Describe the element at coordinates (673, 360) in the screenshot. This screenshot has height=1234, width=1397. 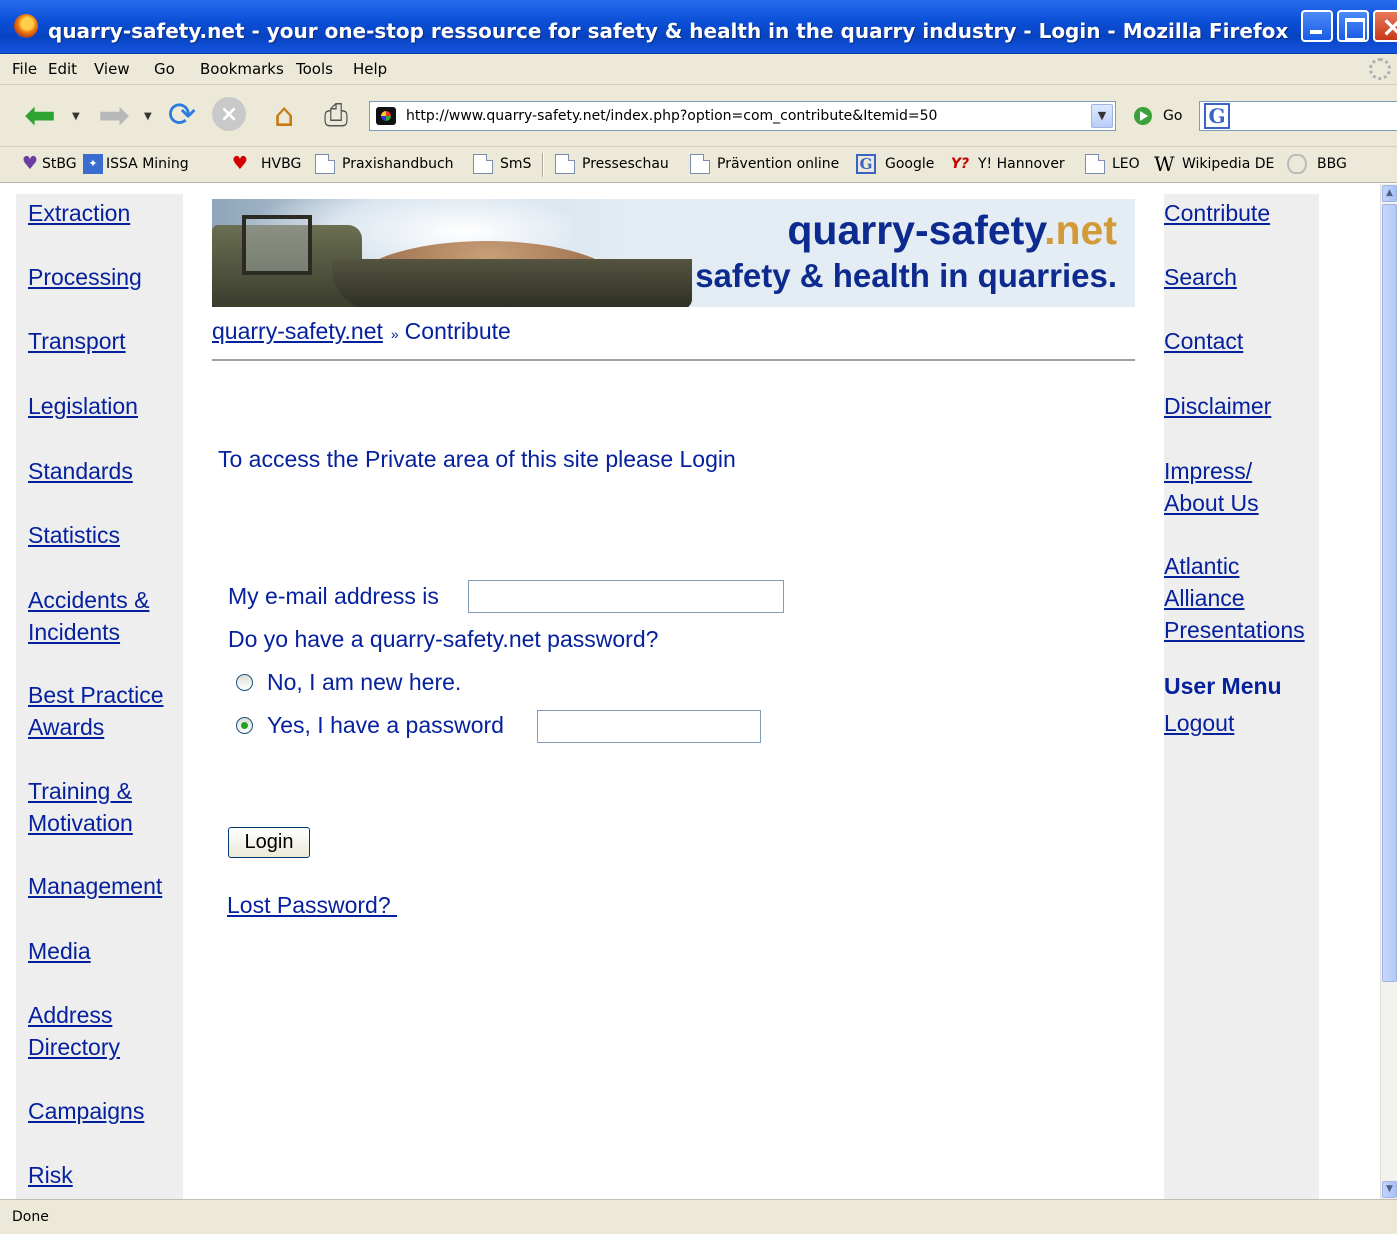
I see `content-divider` at that location.